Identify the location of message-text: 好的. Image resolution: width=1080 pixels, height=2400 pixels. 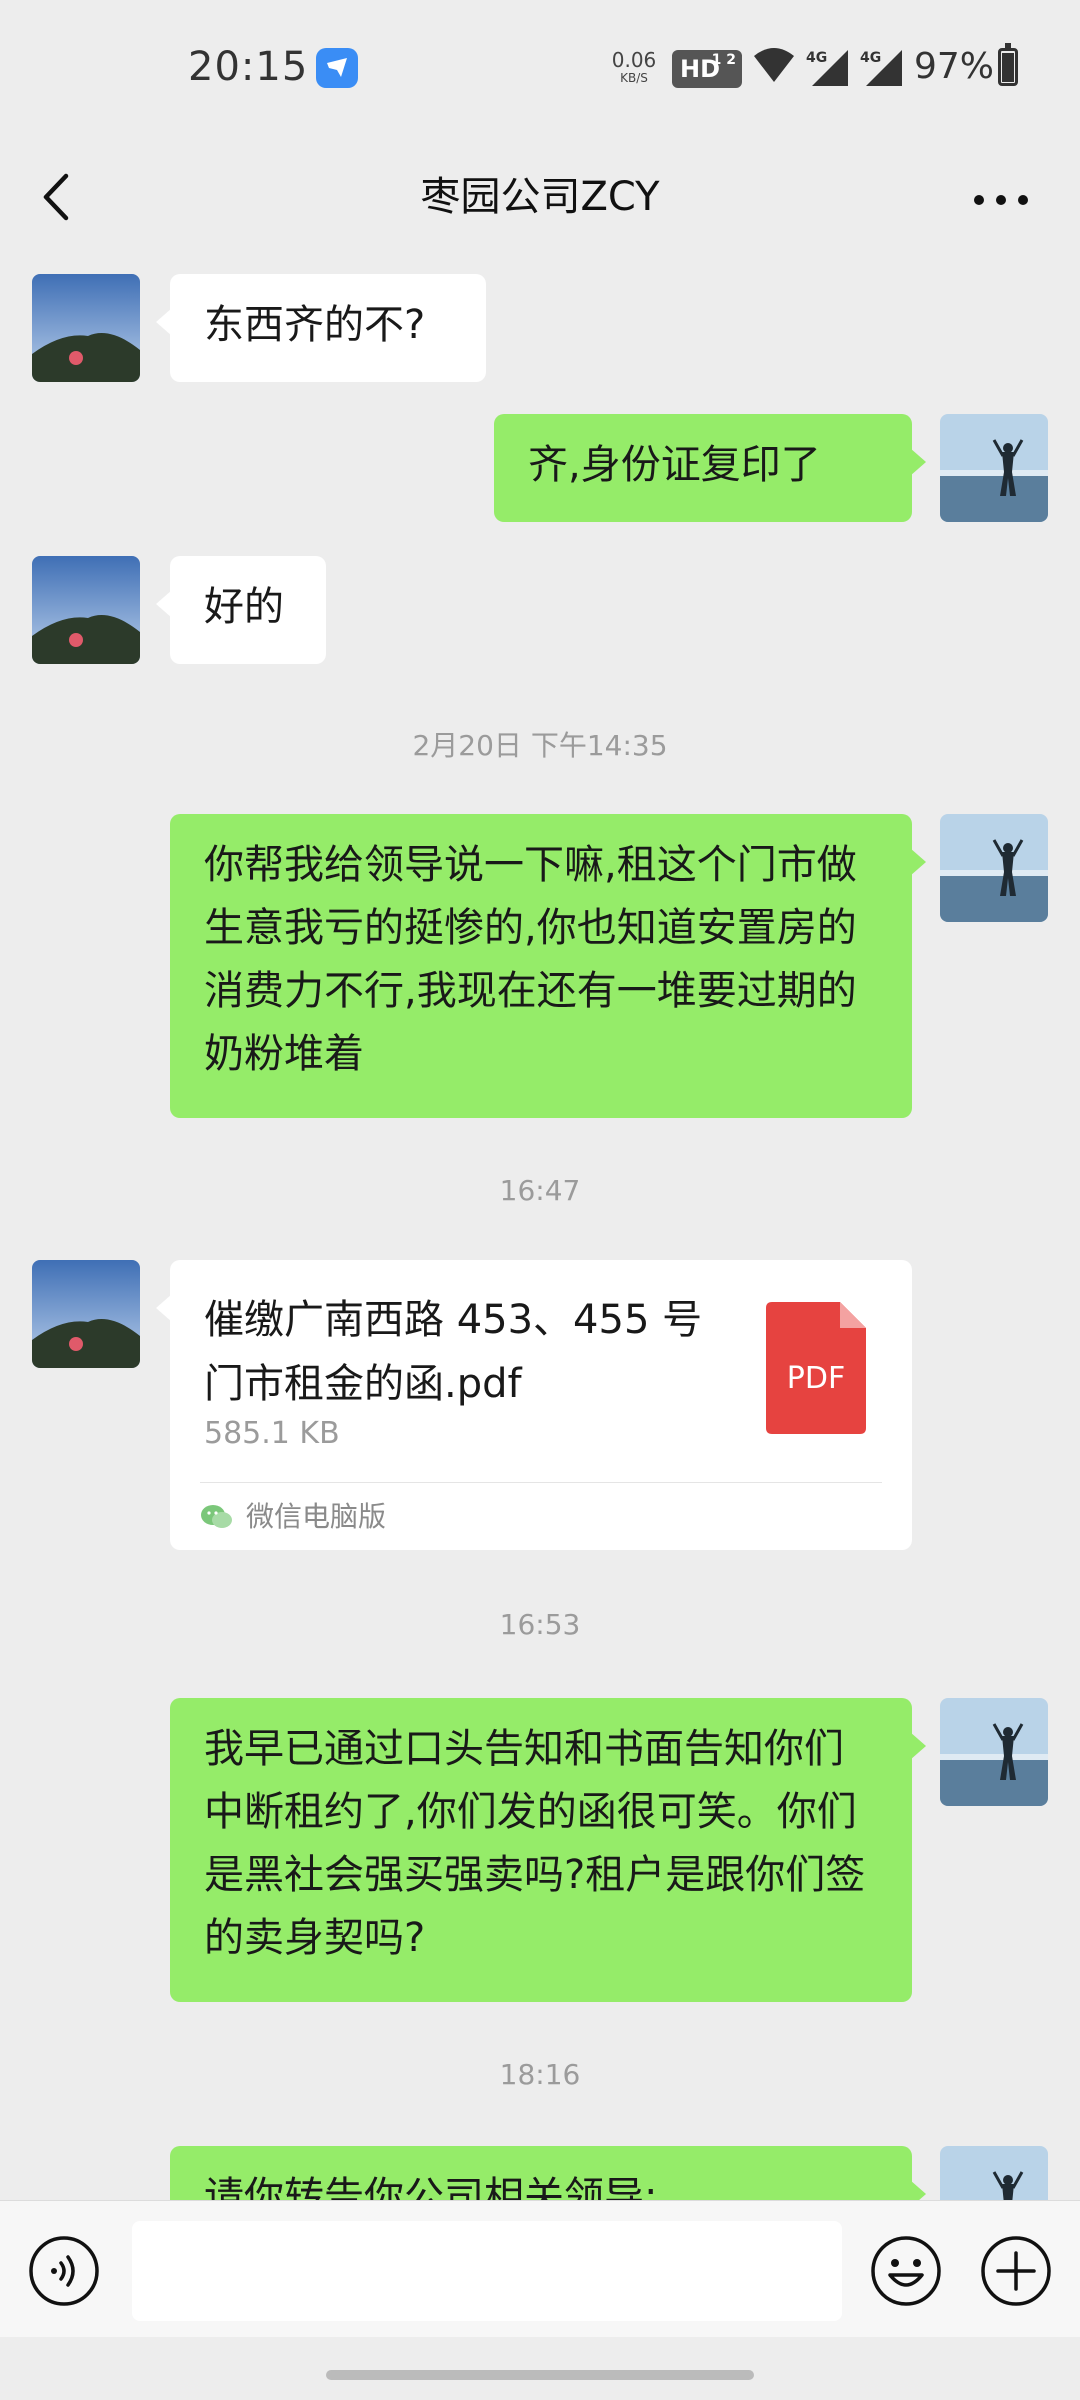
(244, 607).